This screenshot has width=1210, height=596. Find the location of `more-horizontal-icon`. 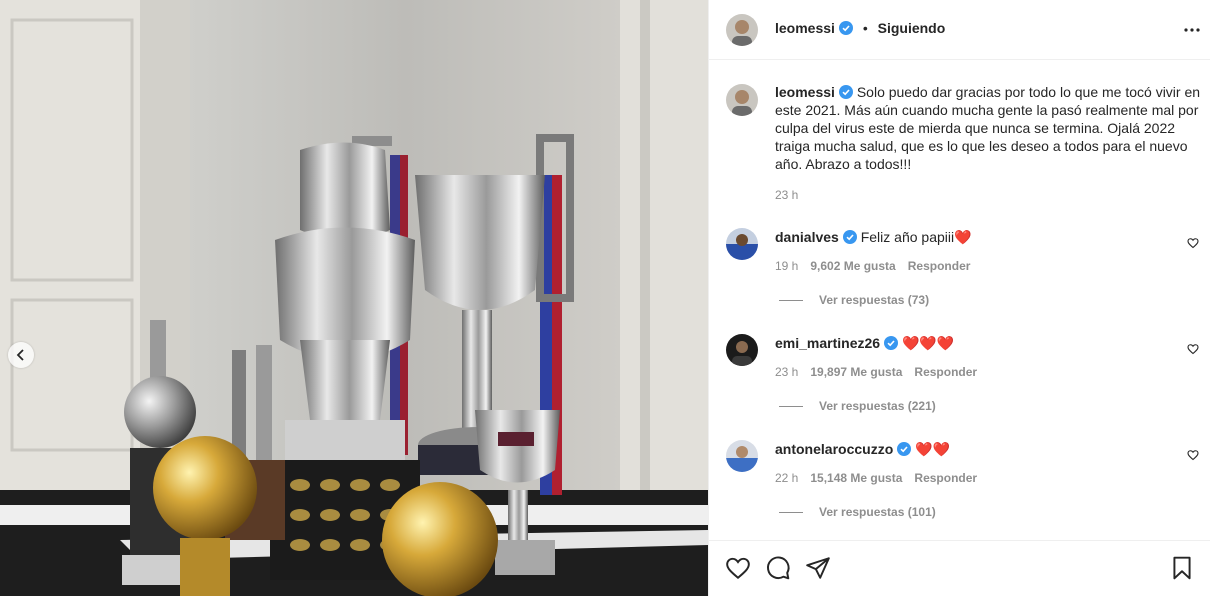

more-horizontal-icon is located at coordinates (1192, 30).